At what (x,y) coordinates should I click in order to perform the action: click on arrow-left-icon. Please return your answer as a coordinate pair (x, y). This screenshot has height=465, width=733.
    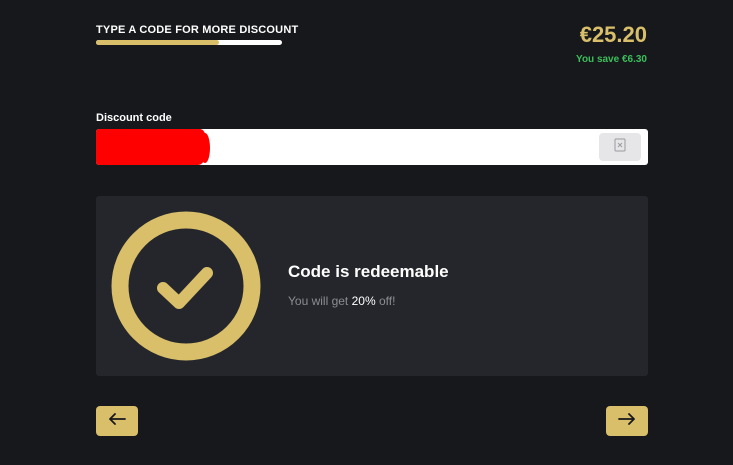
    Looking at the image, I should click on (117, 421).